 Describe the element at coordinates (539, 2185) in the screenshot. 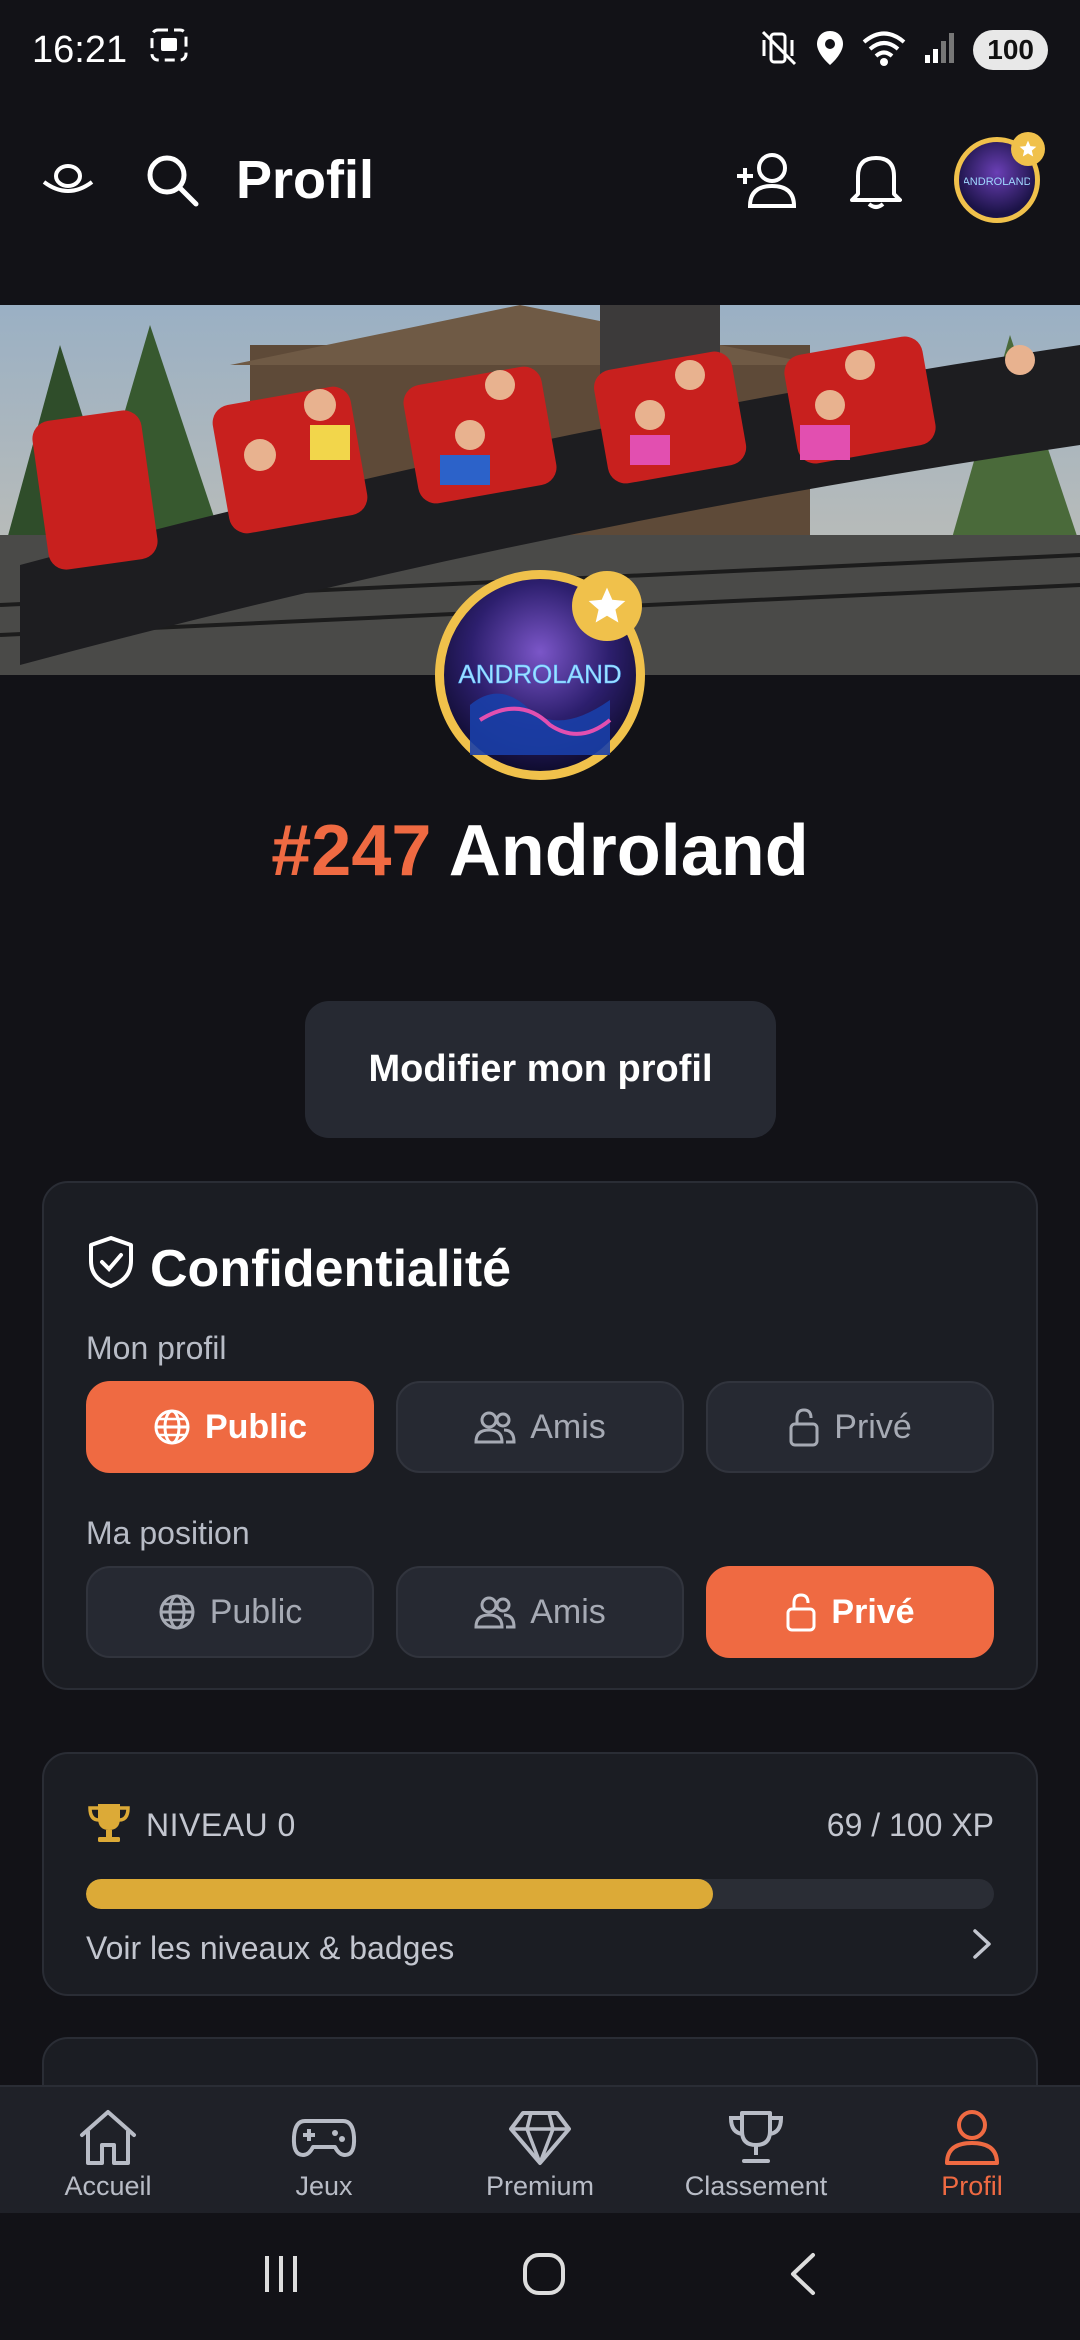

I see `nav-label: Premium` at that location.